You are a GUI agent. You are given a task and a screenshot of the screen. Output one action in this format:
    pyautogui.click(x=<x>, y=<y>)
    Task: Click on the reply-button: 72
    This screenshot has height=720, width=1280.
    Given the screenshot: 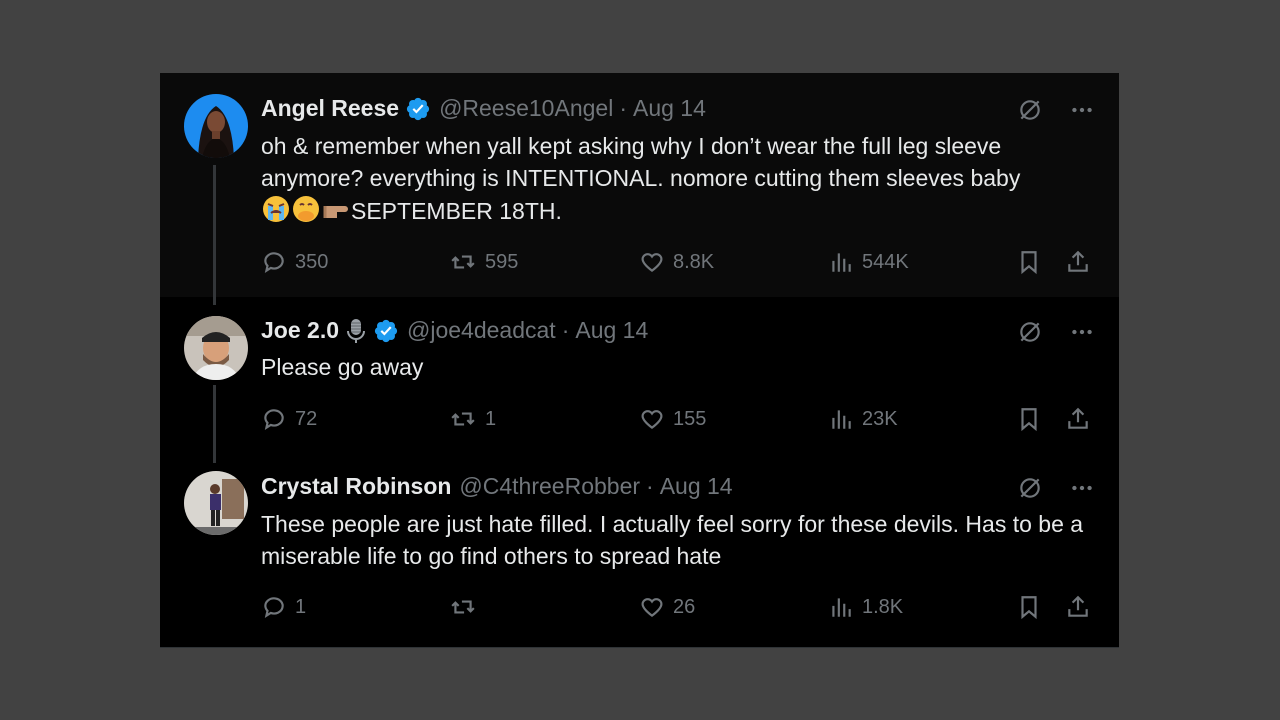 What is the action you would take?
    pyautogui.click(x=289, y=419)
    